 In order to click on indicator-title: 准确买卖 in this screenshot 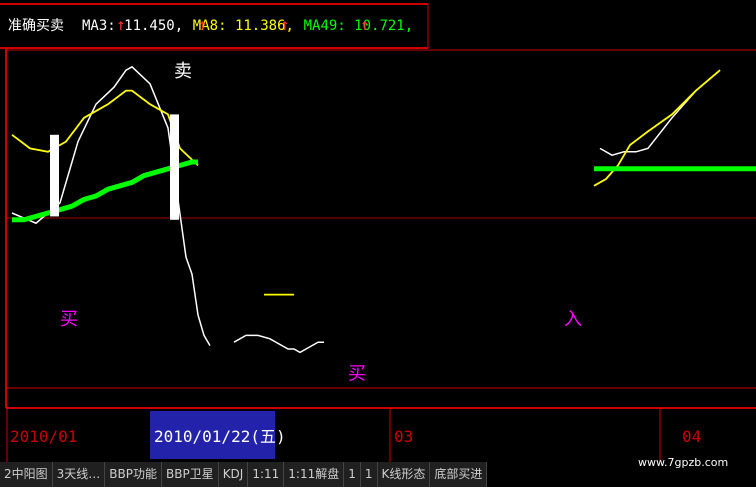, I will do `click(36, 26)`.